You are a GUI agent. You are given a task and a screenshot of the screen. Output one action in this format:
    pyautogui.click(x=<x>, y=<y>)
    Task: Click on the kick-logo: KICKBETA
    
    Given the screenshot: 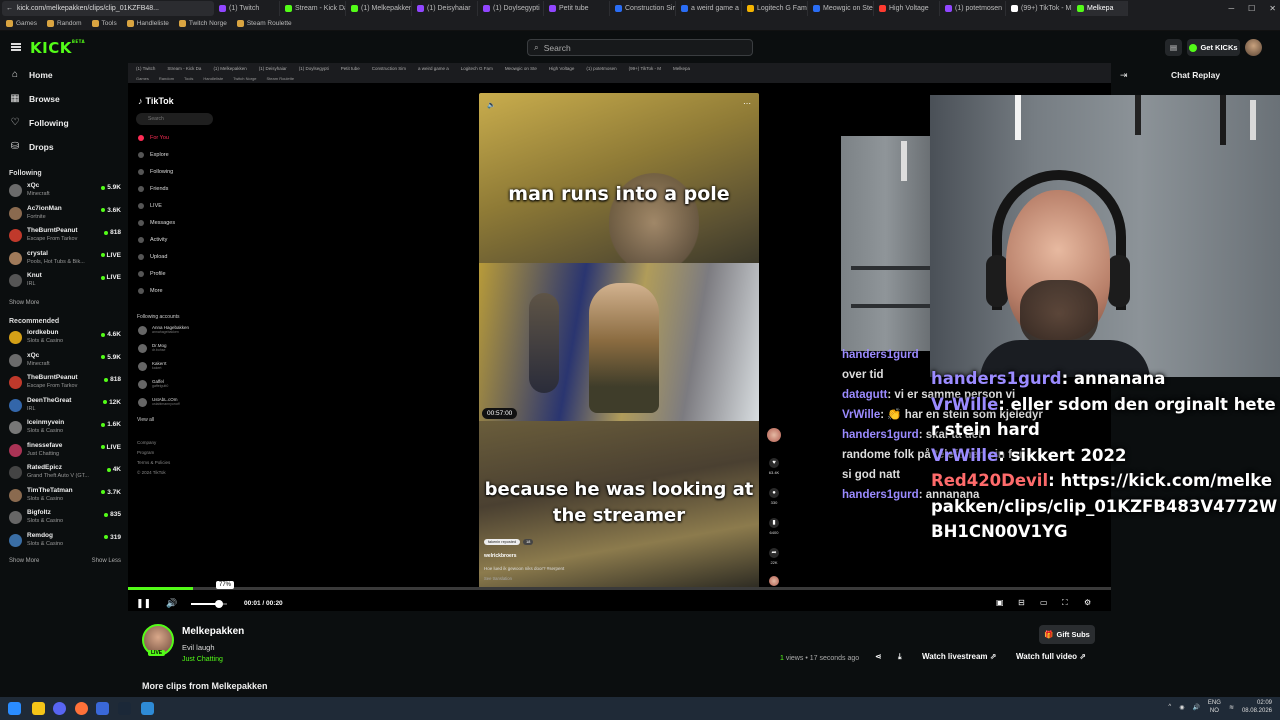 What is the action you would take?
    pyautogui.click(x=57, y=48)
    